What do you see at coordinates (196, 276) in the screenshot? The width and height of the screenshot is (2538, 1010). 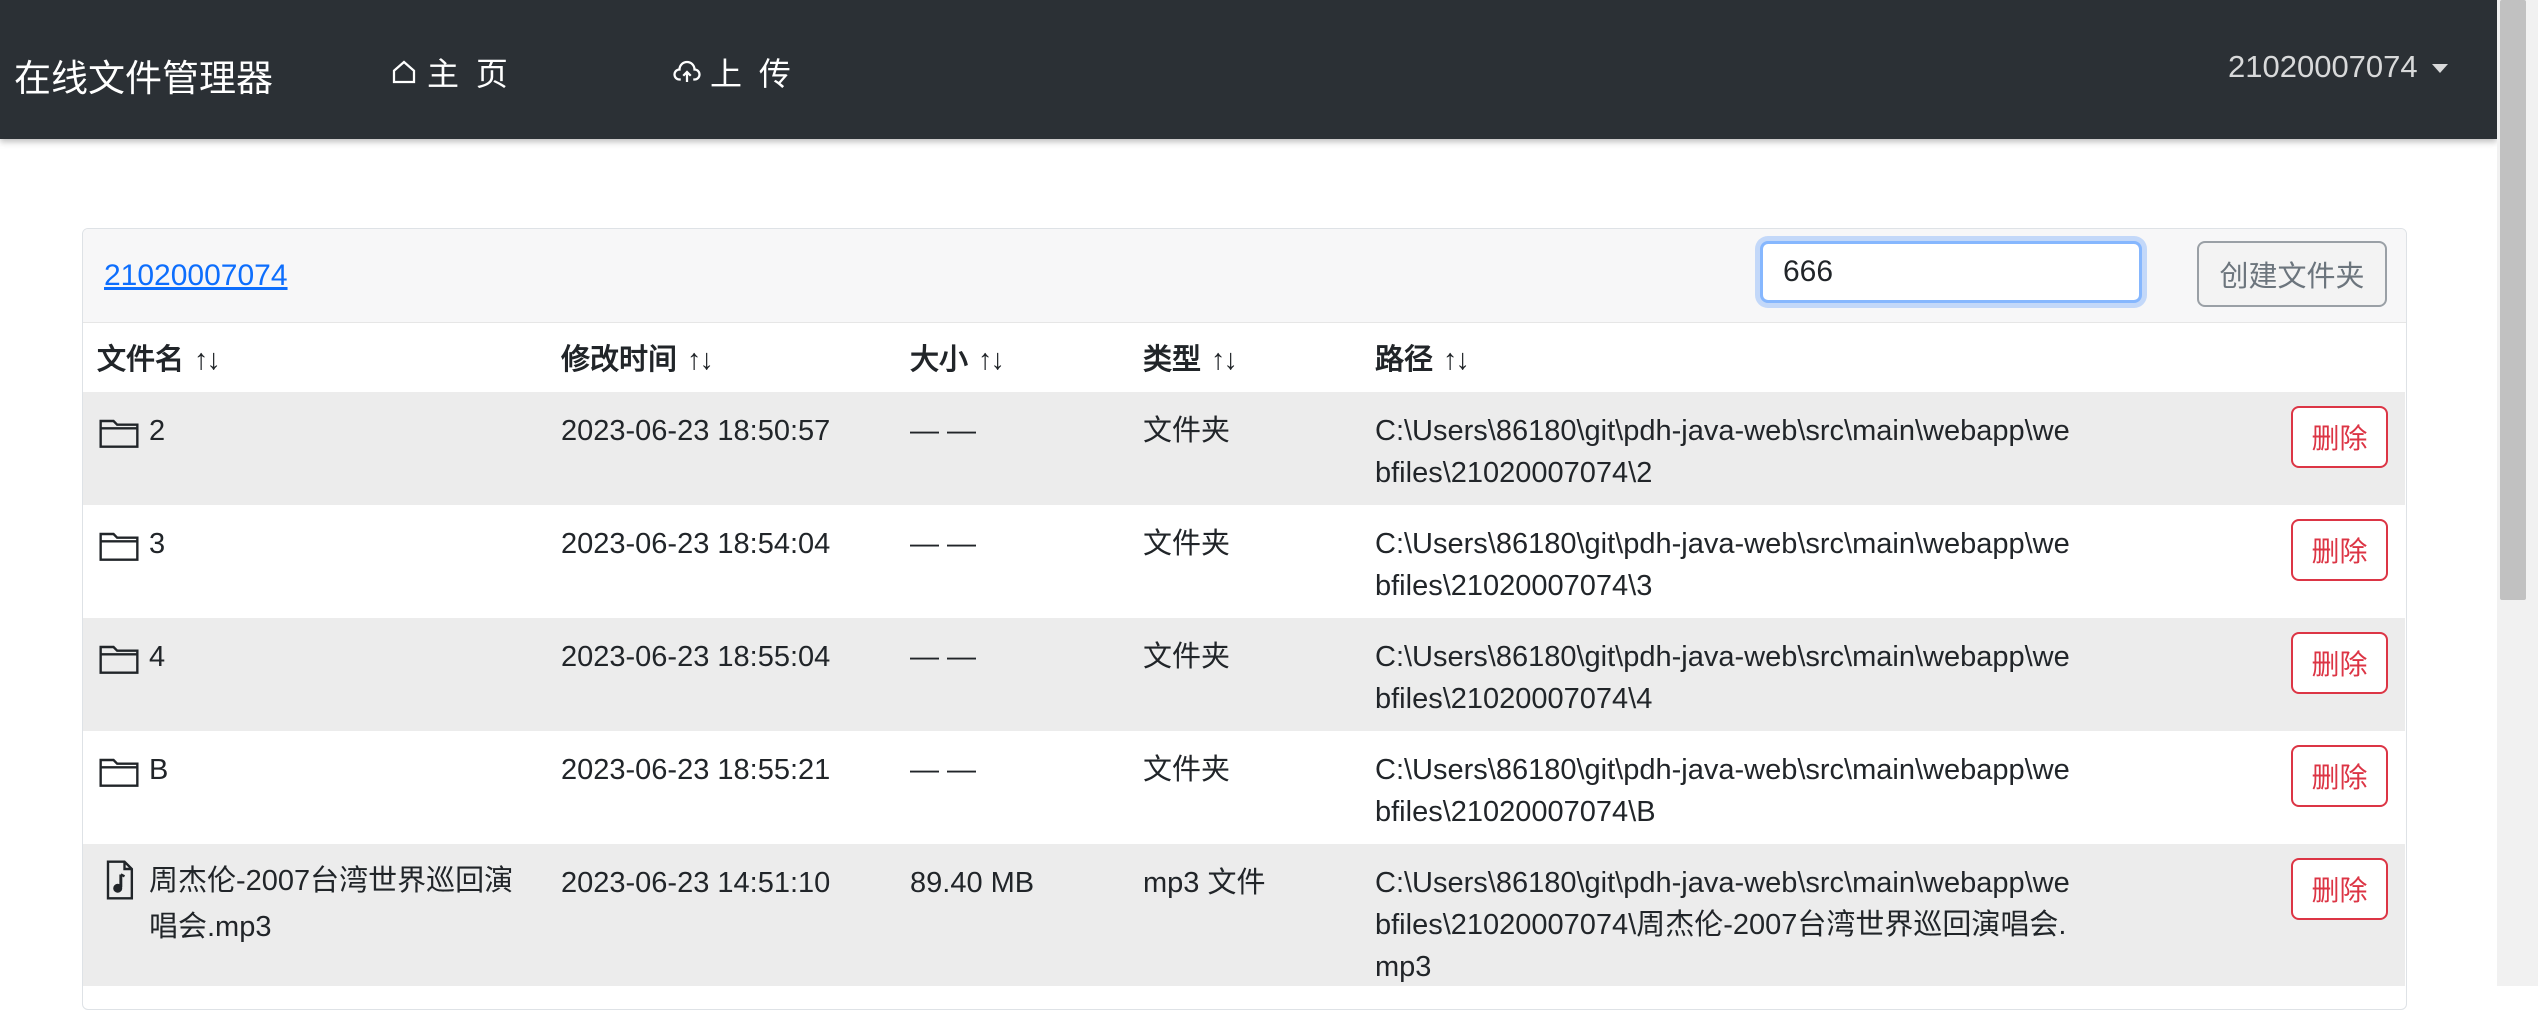 I see `breadcrumb-root: 21020007074` at bounding box center [196, 276].